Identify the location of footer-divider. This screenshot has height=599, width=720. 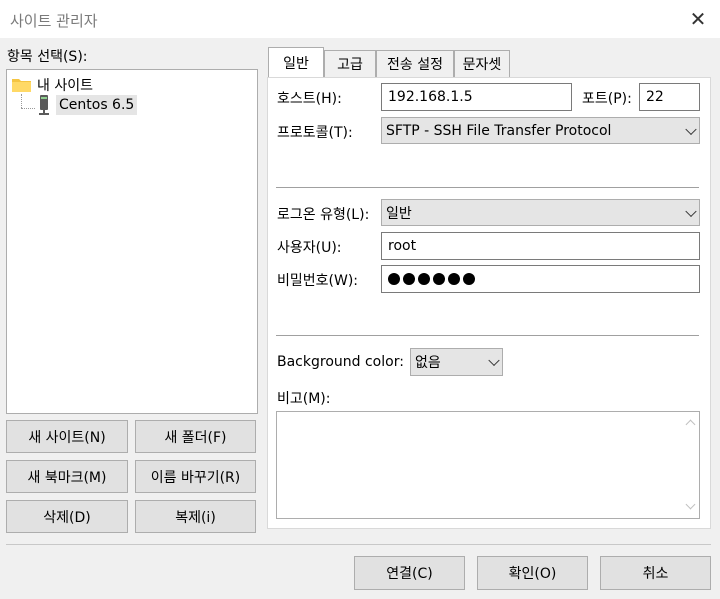
(358, 544).